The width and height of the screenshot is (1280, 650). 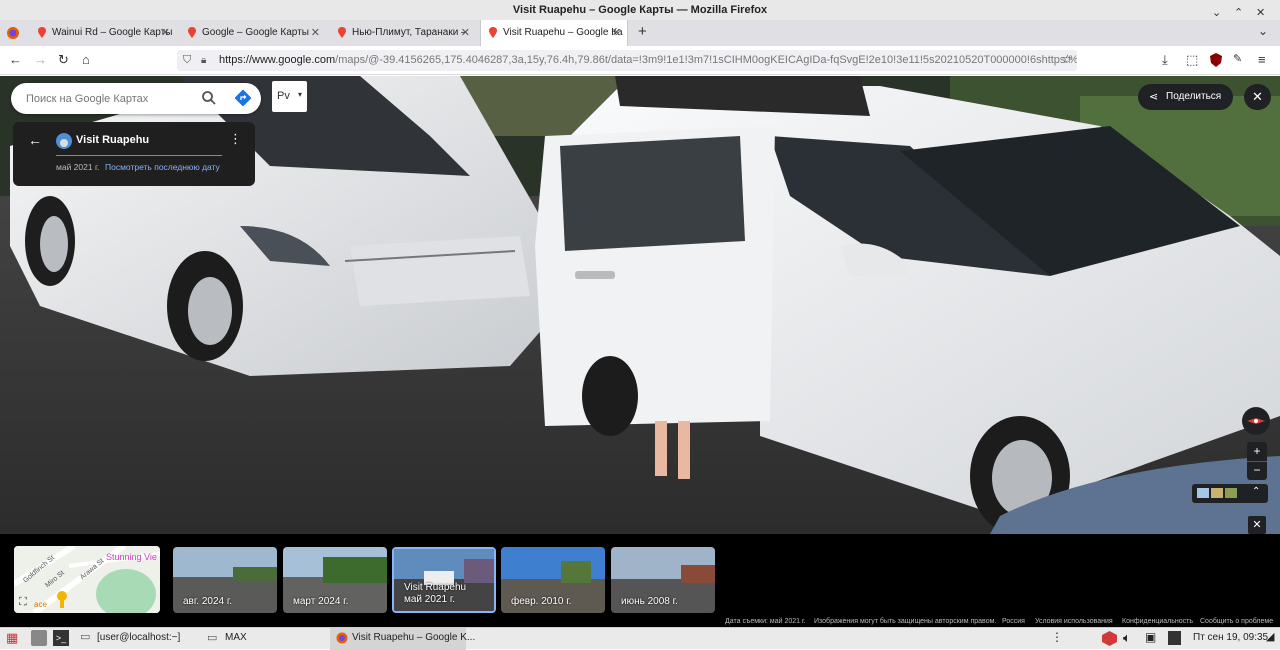 What do you see at coordinates (1237, 58) in the screenshot?
I see `addon-icon: ✎` at bounding box center [1237, 58].